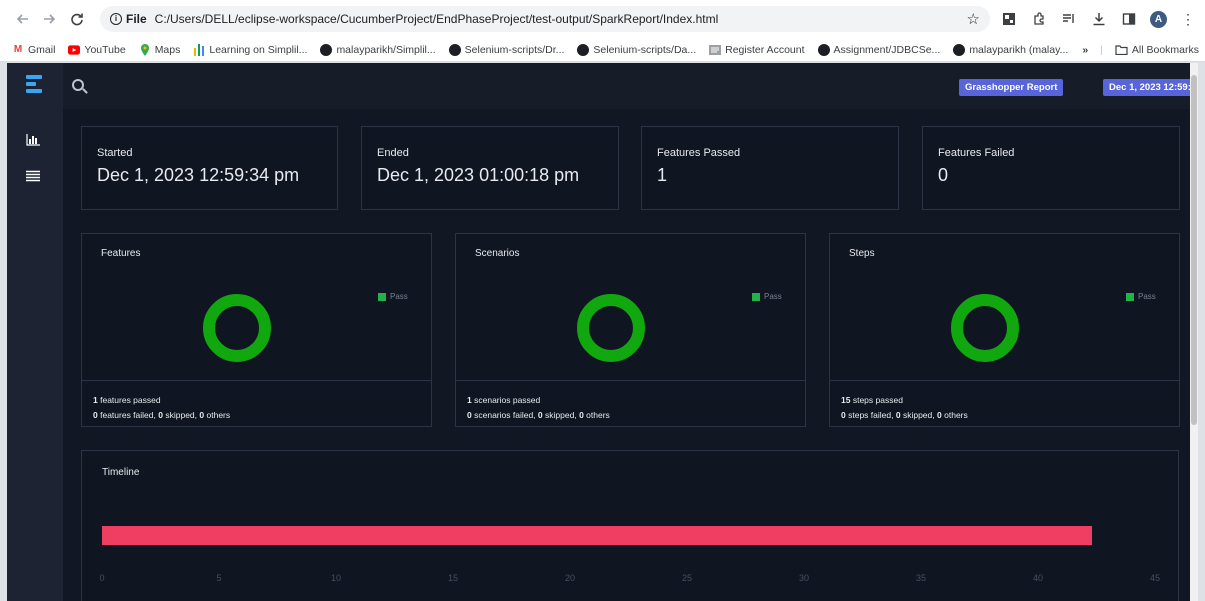  Describe the element at coordinates (1038, 578) in the screenshot. I see `timeline-tick: 40` at that location.